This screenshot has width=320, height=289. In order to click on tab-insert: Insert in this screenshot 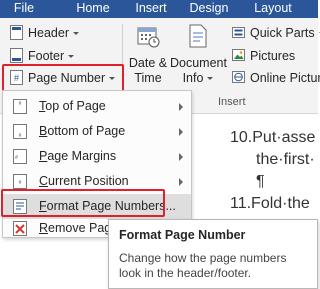, I will do `click(151, 9)`.